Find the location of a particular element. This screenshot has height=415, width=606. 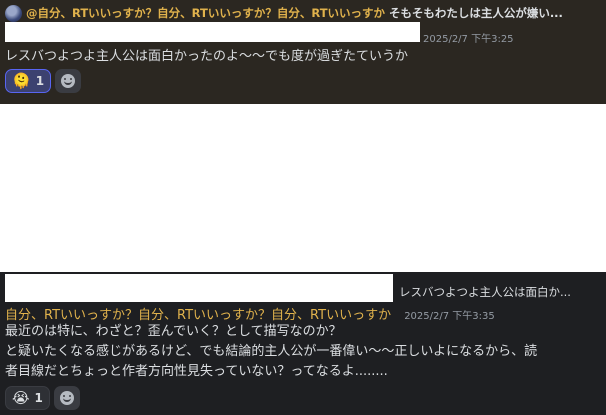

reply-author: @自分、RTいいっすか？自分、RTいいっすか？自分、RTいいっすか is located at coordinates (205, 13).